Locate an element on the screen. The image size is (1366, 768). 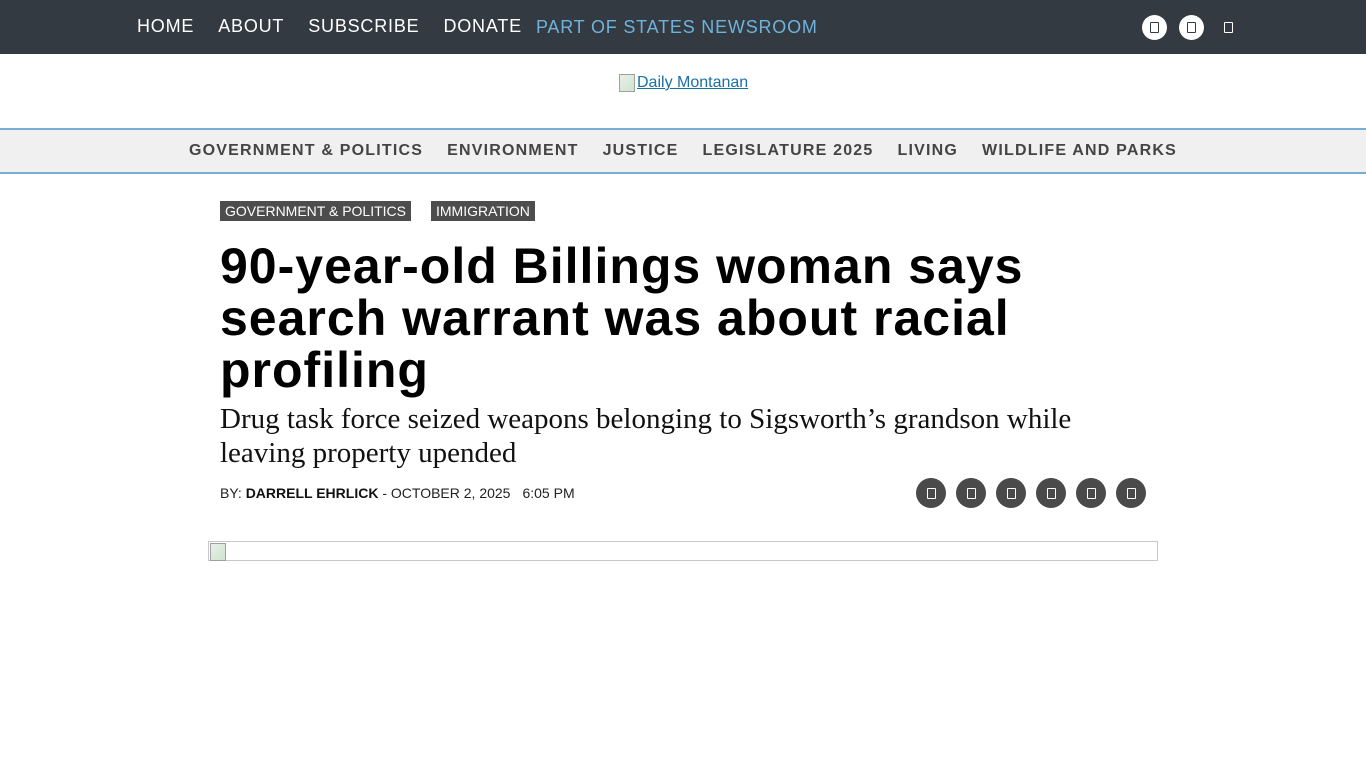
logo-alt-text: Daily Montanan is located at coordinates (693, 82).